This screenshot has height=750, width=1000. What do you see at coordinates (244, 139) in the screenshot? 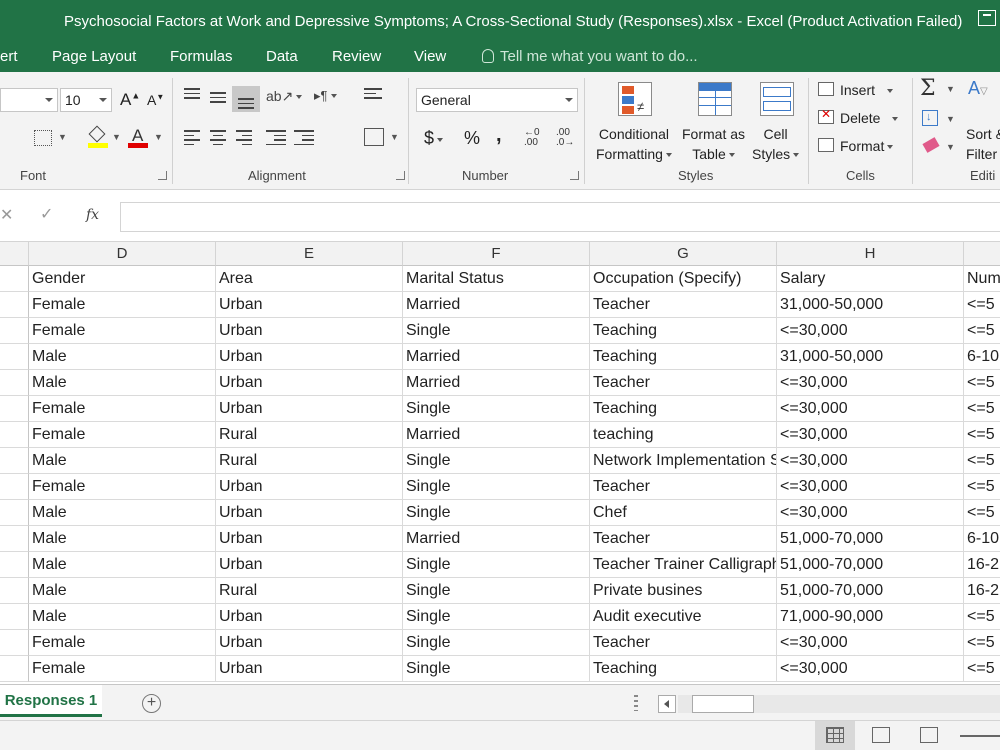
I see `align-right-icon` at bounding box center [244, 139].